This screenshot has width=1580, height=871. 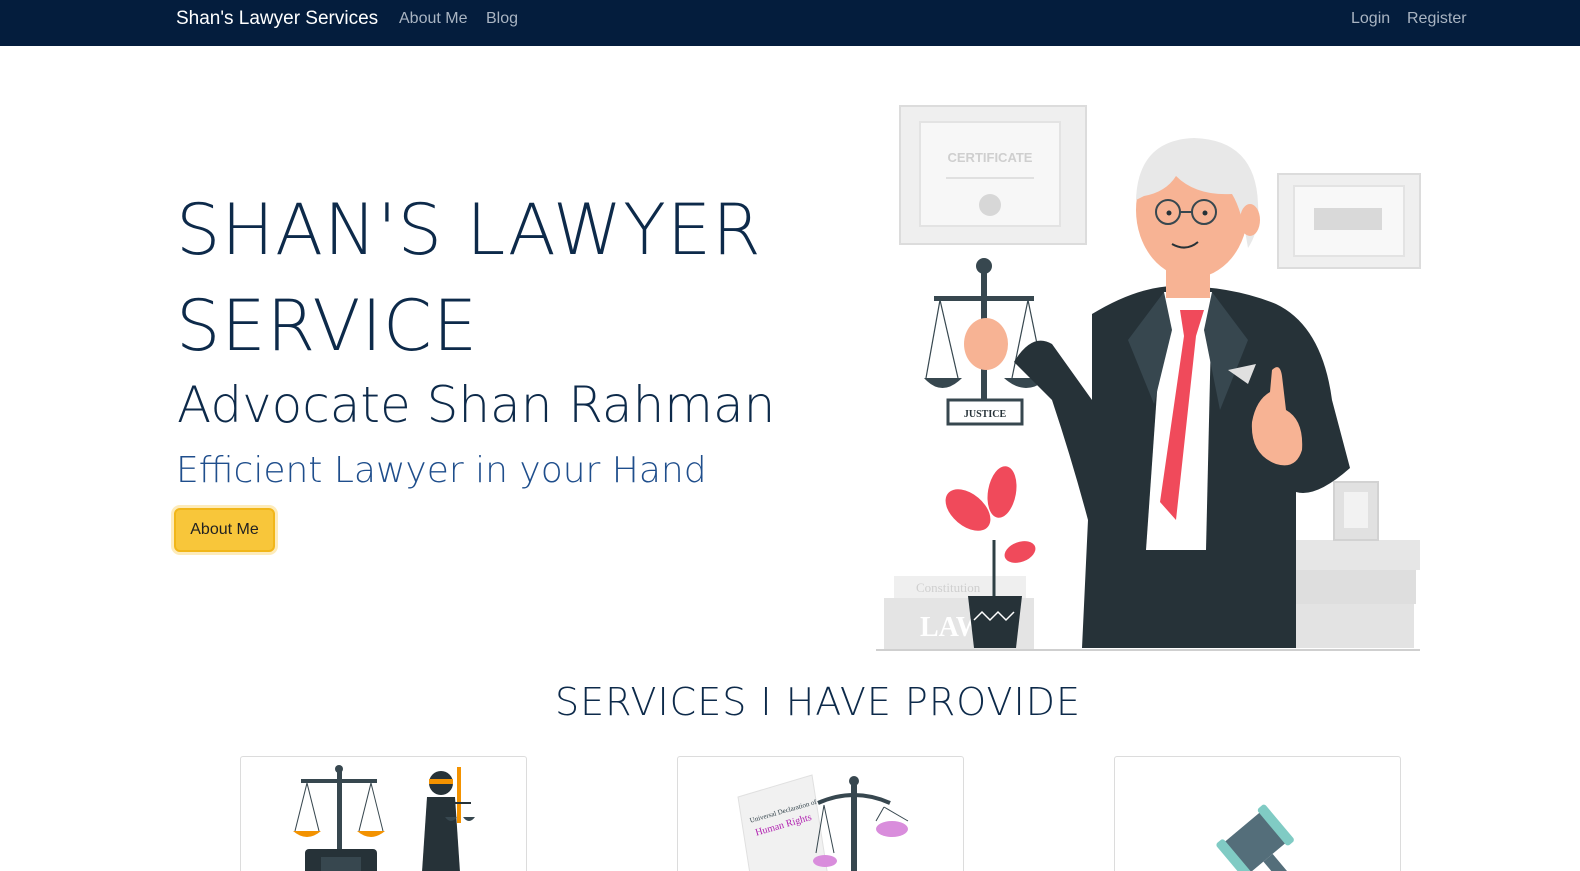 I want to click on hero-title-line-2: SERVICE, so click(x=327, y=326).